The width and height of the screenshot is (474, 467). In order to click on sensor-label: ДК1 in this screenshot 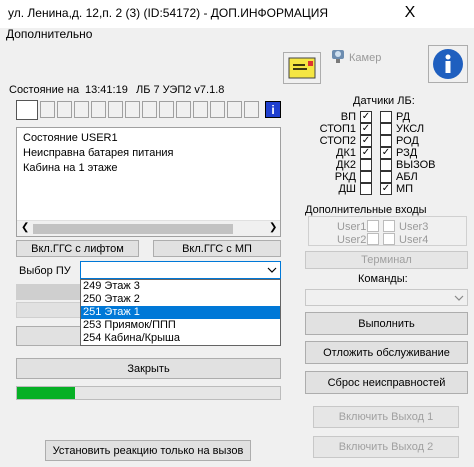, I will do `click(346, 153)`.